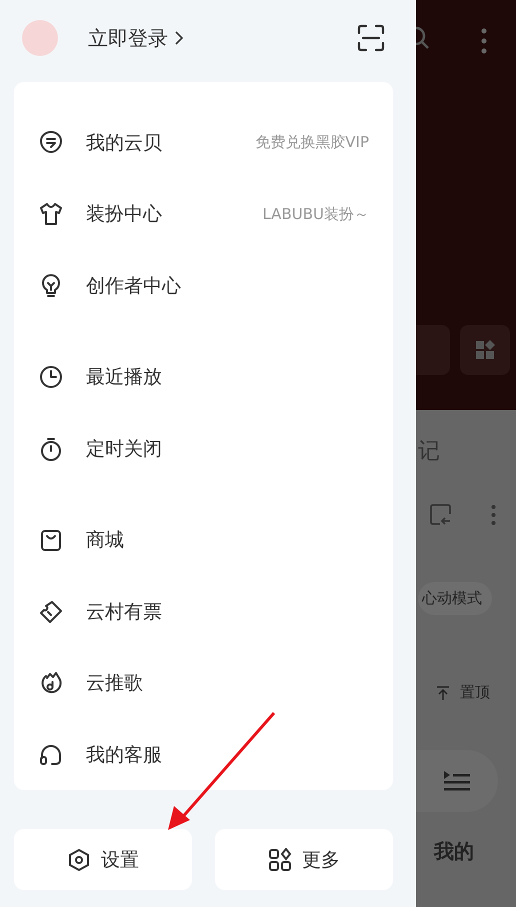 This screenshot has width=516, height=907. I want to click on mode-chip: 心动模式, so click(455, 598).